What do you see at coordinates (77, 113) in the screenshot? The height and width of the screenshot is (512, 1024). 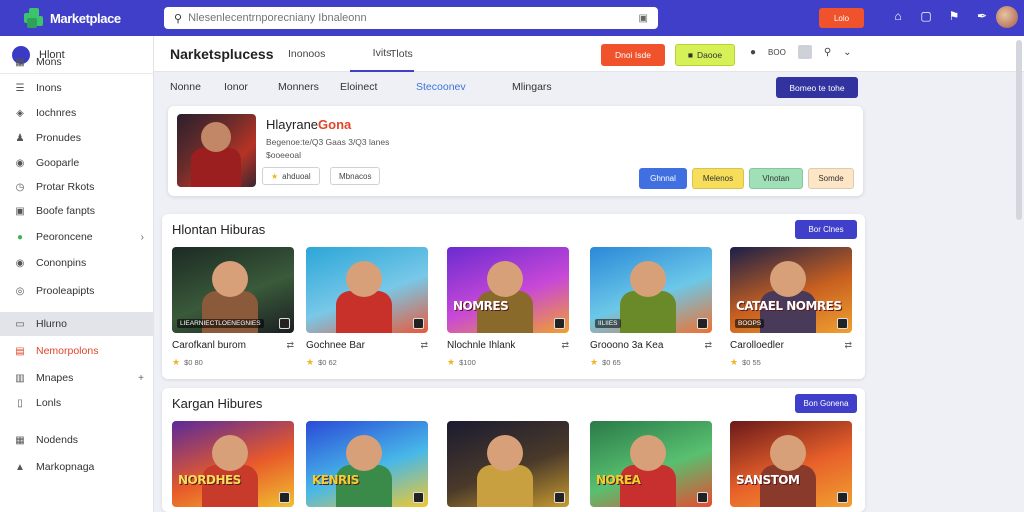 I see `sidebar-item: ◈ Iochnres` at bounding box center [77, 113].